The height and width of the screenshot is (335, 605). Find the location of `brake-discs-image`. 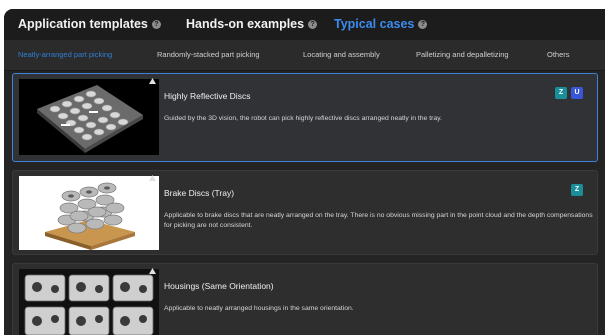

brake-discs-image is located at coordinates (89, 213).